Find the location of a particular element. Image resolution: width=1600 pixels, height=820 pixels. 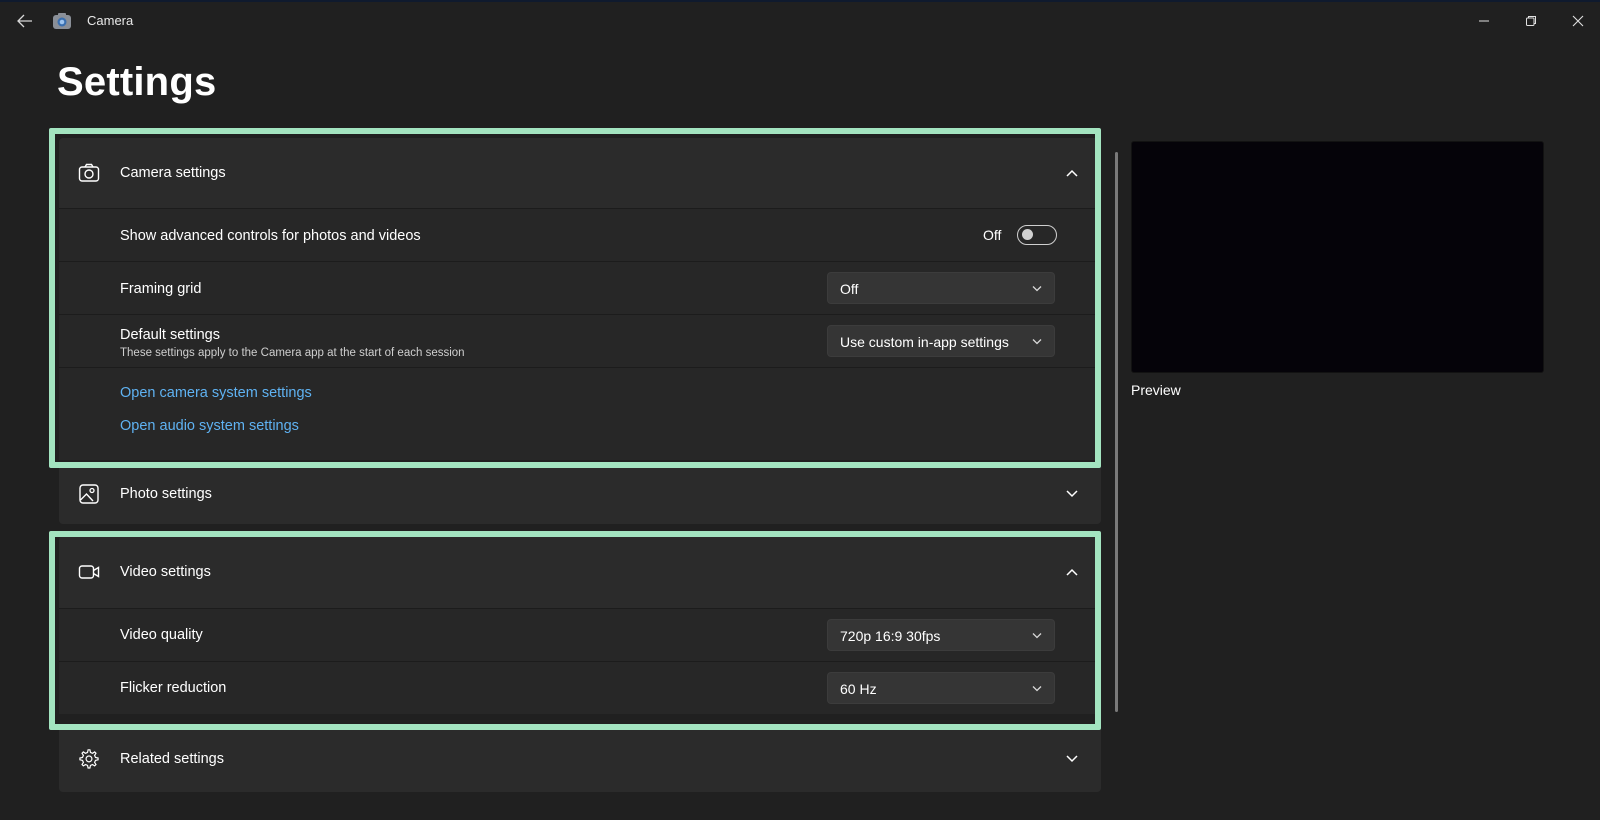

maximize-icon is located at coordinates (1531, 21).